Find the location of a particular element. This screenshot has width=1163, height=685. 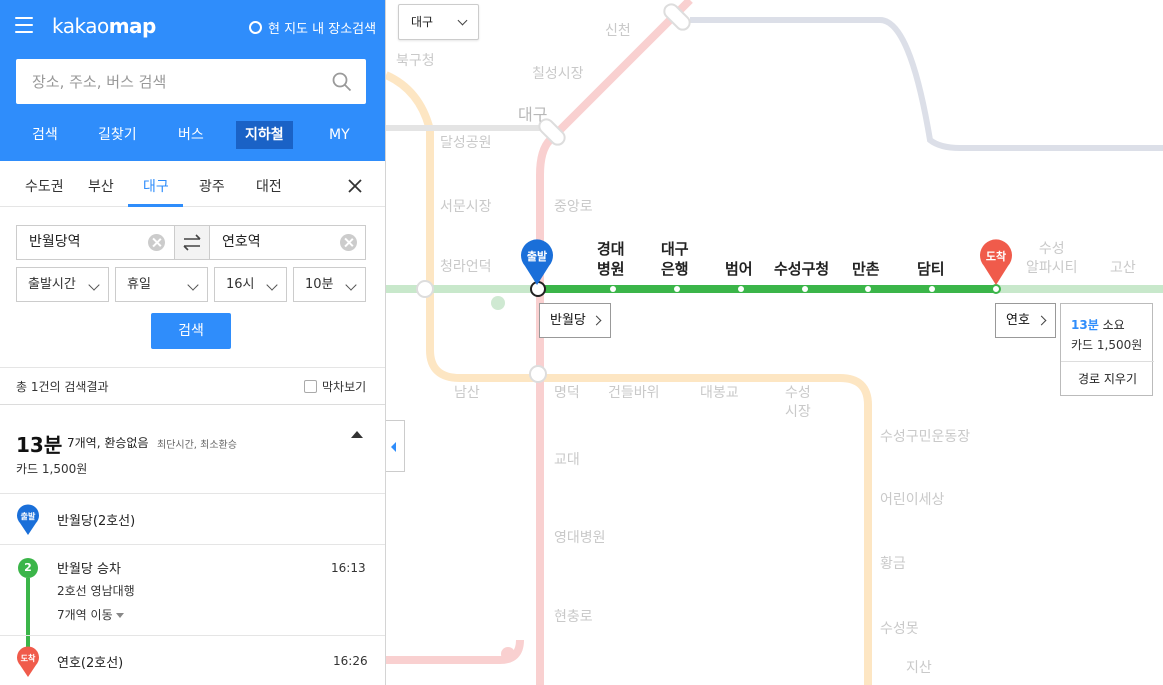

header: kakaomap 현 지도 내 장소검색 검색 길찾기 버스 지하철 MY is located at coordinates (192, 80).